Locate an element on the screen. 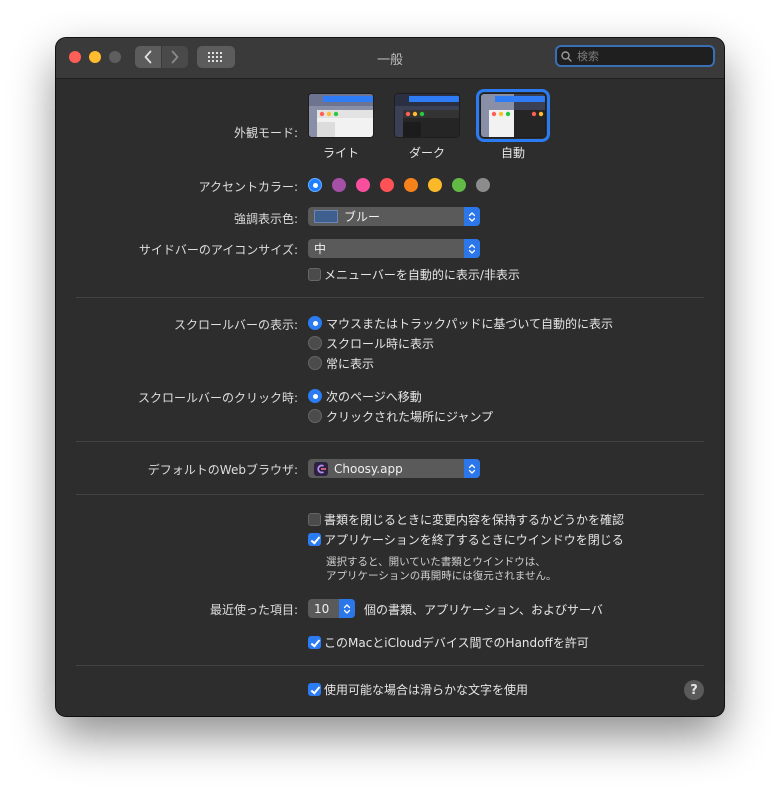  highlight-color-label: 強調表示色: is located at coordinates (265, 219).